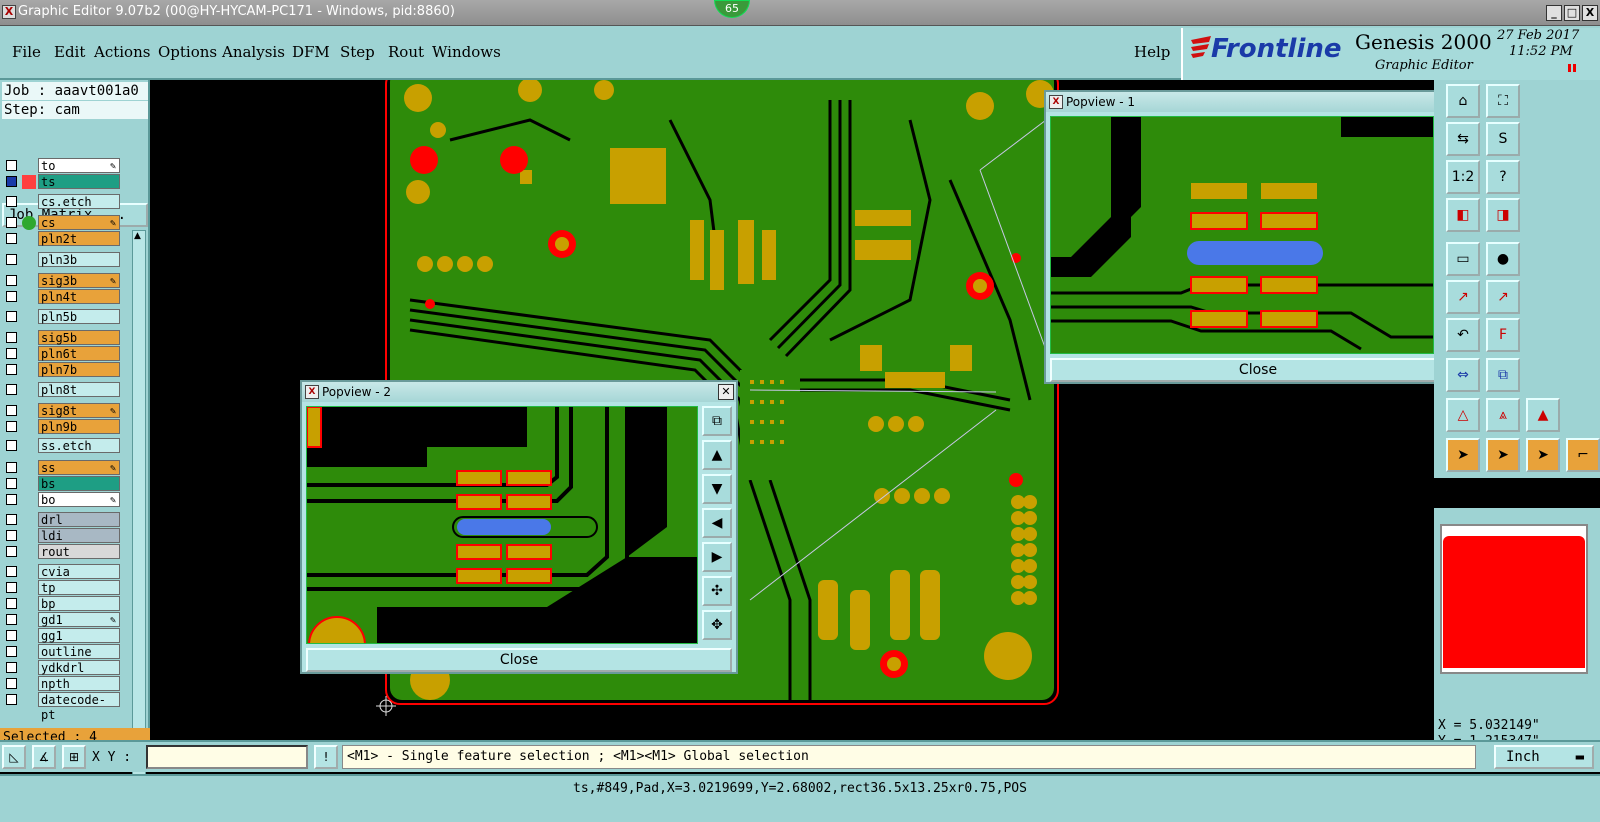 The image size is (1600, 822). Describe the element at coordinates (137, 236) in the screenshot. I see `scroll-up-icon: ▲` at that location.